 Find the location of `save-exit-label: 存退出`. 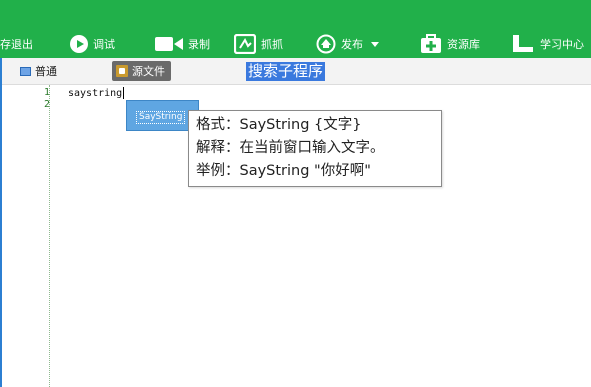

save-exit-label: 存退出 is located at coordinates (16, 44).